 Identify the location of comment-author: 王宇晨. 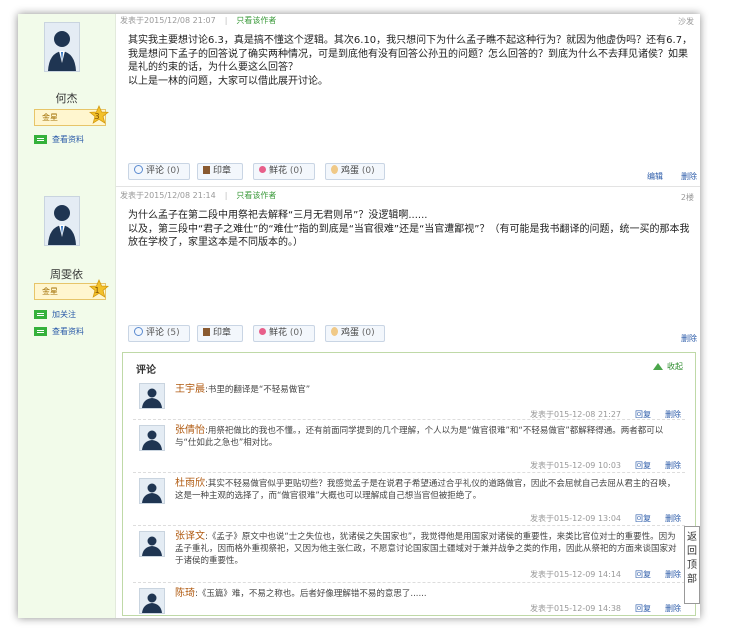
(190, 389).